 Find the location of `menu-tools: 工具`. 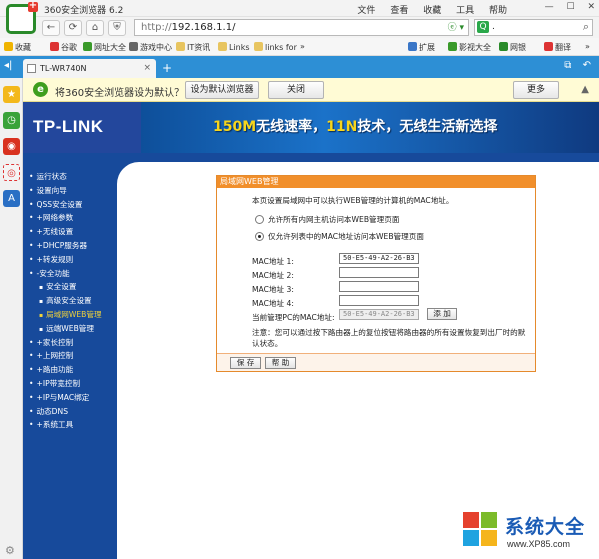

menu-tools: 工具 is located at coordinates (465, 11).